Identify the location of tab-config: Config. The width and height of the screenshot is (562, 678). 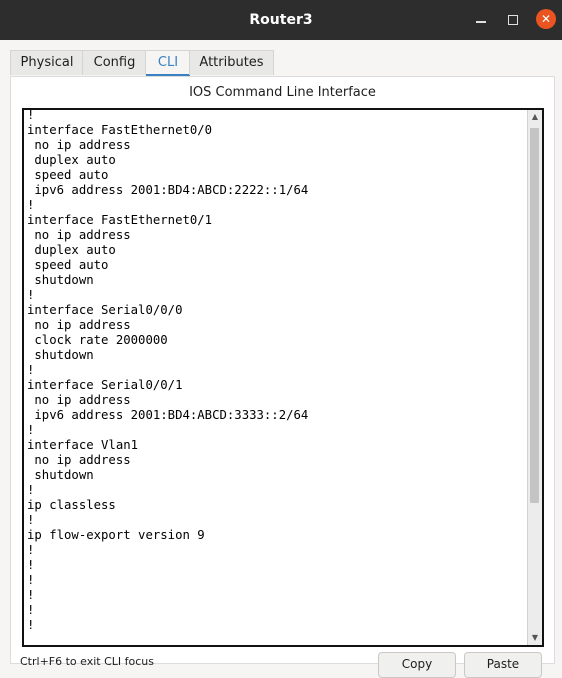
(114, 62).